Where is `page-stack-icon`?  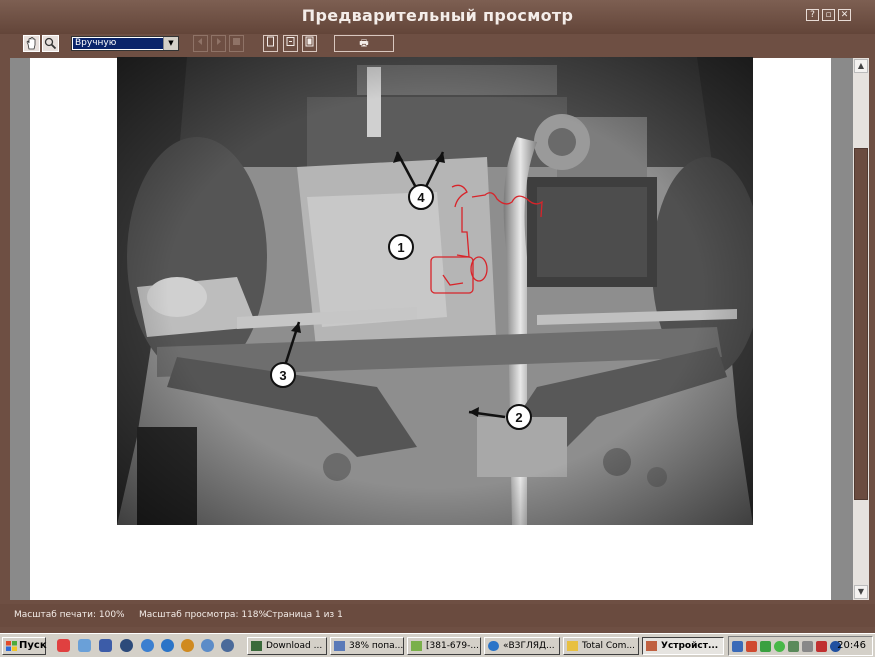 page-stack-icon is located at coordinates (236, 41).